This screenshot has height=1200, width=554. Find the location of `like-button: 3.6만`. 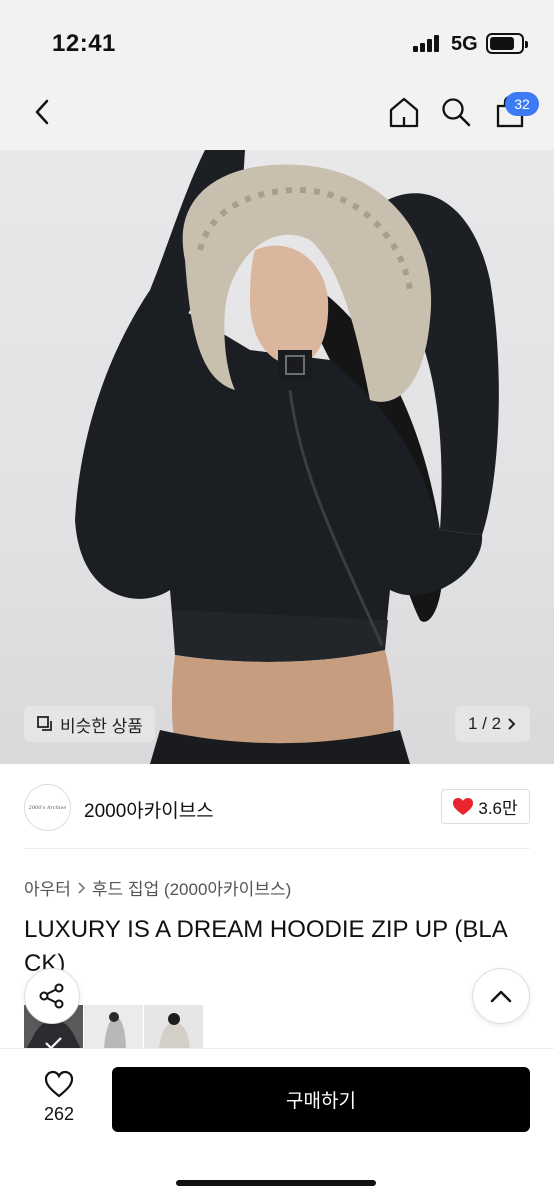

like-button: 3.6만 is located at coordinates (485, 806).